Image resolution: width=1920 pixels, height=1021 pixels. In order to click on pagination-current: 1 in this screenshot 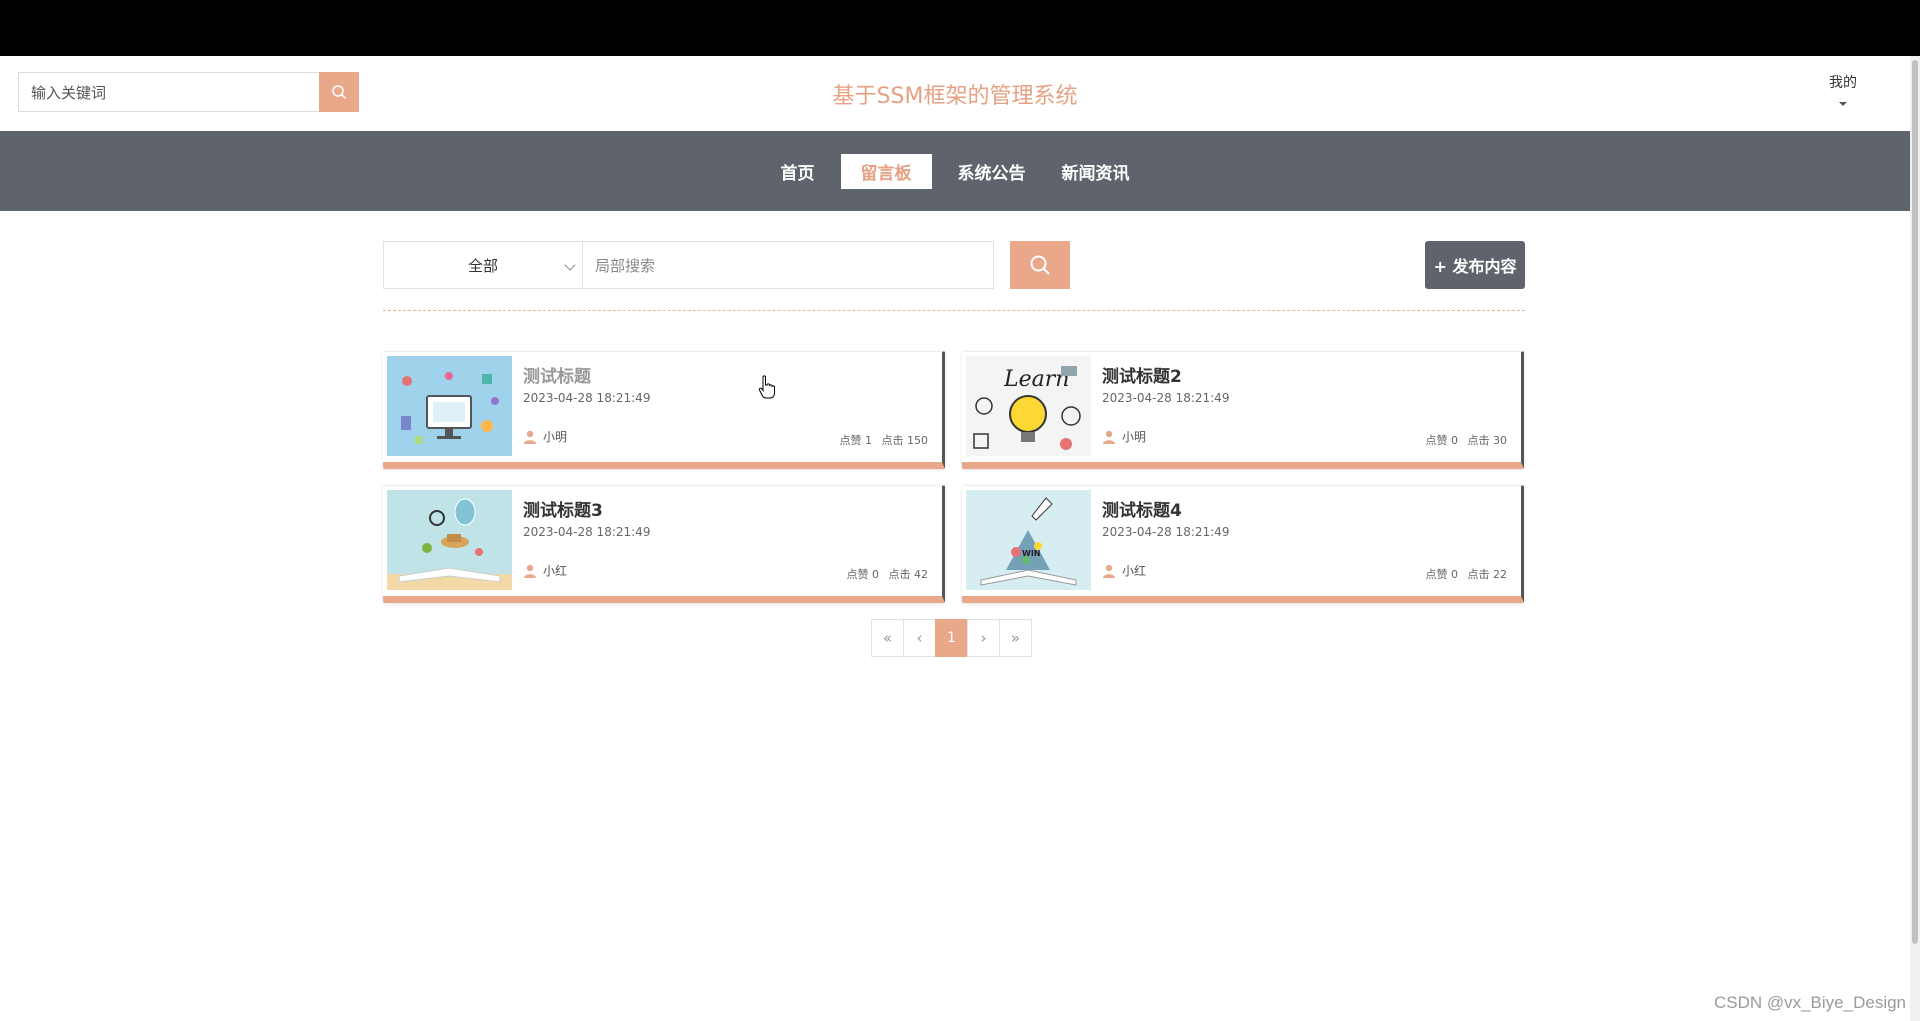, I will do `click(951, 638)`.